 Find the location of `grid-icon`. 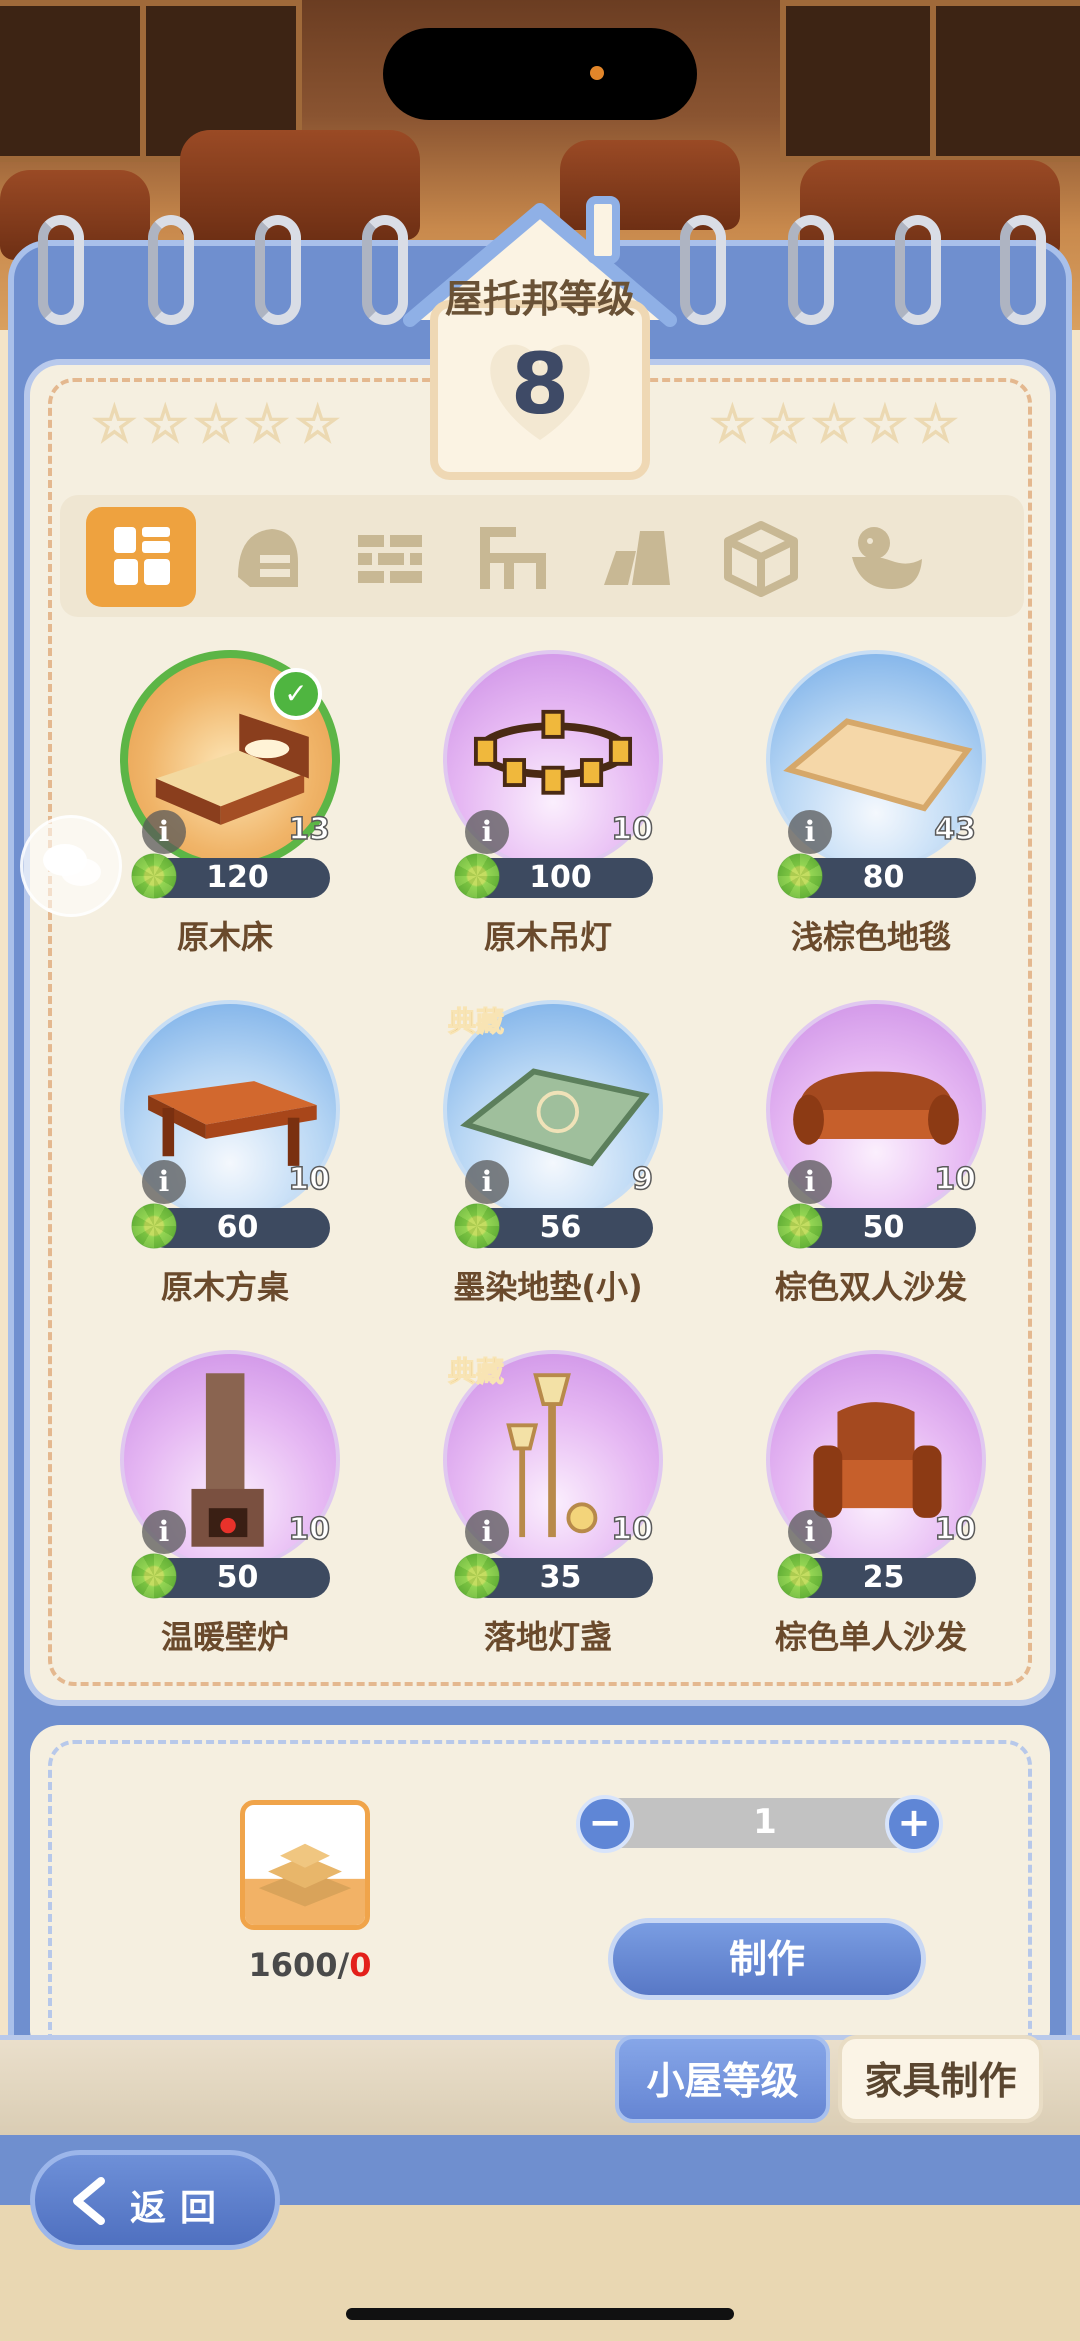

grid-icon is located at coordinates (142, 556).